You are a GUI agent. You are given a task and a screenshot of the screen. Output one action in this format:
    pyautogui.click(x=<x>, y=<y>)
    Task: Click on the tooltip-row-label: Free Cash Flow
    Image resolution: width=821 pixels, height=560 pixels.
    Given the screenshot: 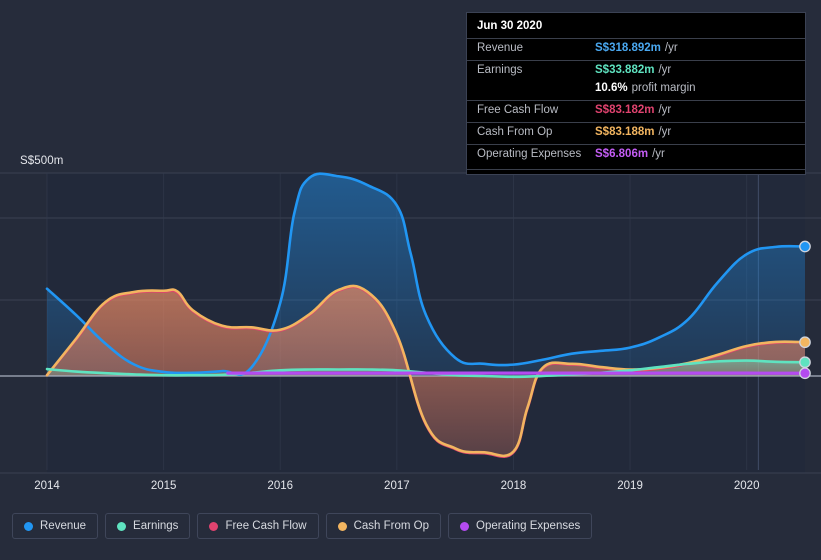 What is the action you would take?
    pyautogui.click(x=518, y=110)
    